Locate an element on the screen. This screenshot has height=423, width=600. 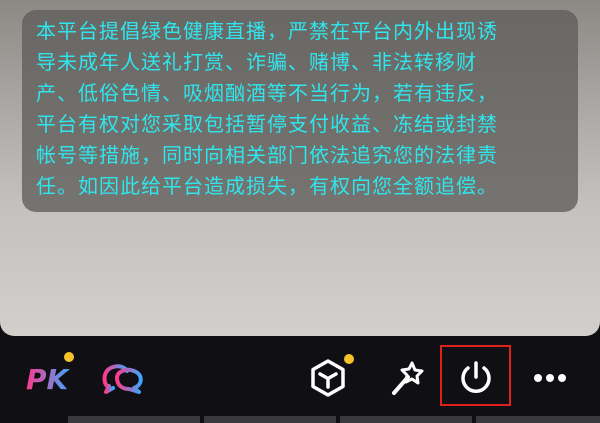
hexagon-box-icon is located at coordinates (328, 378).